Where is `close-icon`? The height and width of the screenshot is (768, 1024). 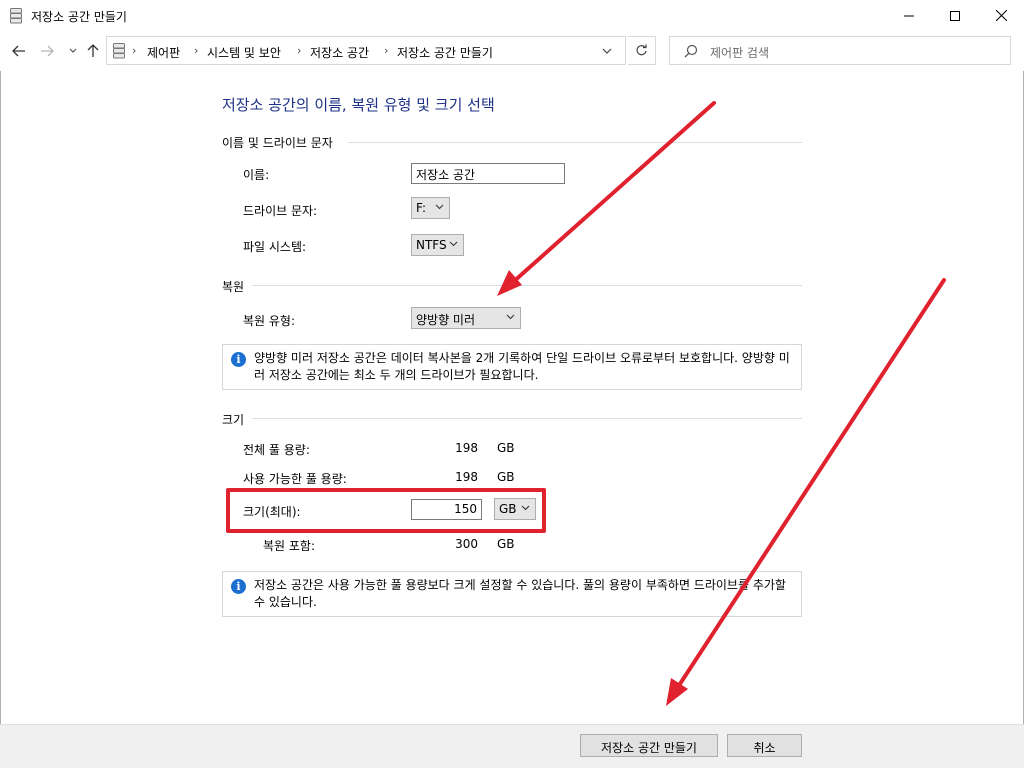 close-icon is located at coordinates (1001, 15).